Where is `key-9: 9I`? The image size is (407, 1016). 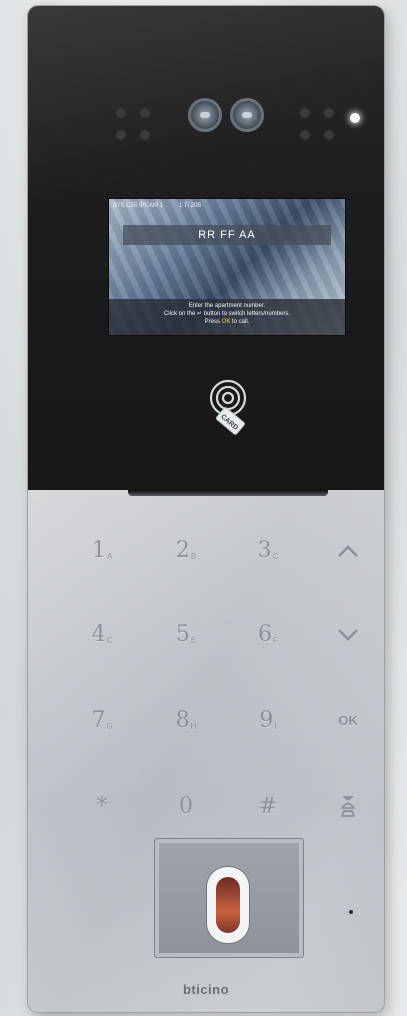 key-9: 9I is located at coordinates (268, 721).